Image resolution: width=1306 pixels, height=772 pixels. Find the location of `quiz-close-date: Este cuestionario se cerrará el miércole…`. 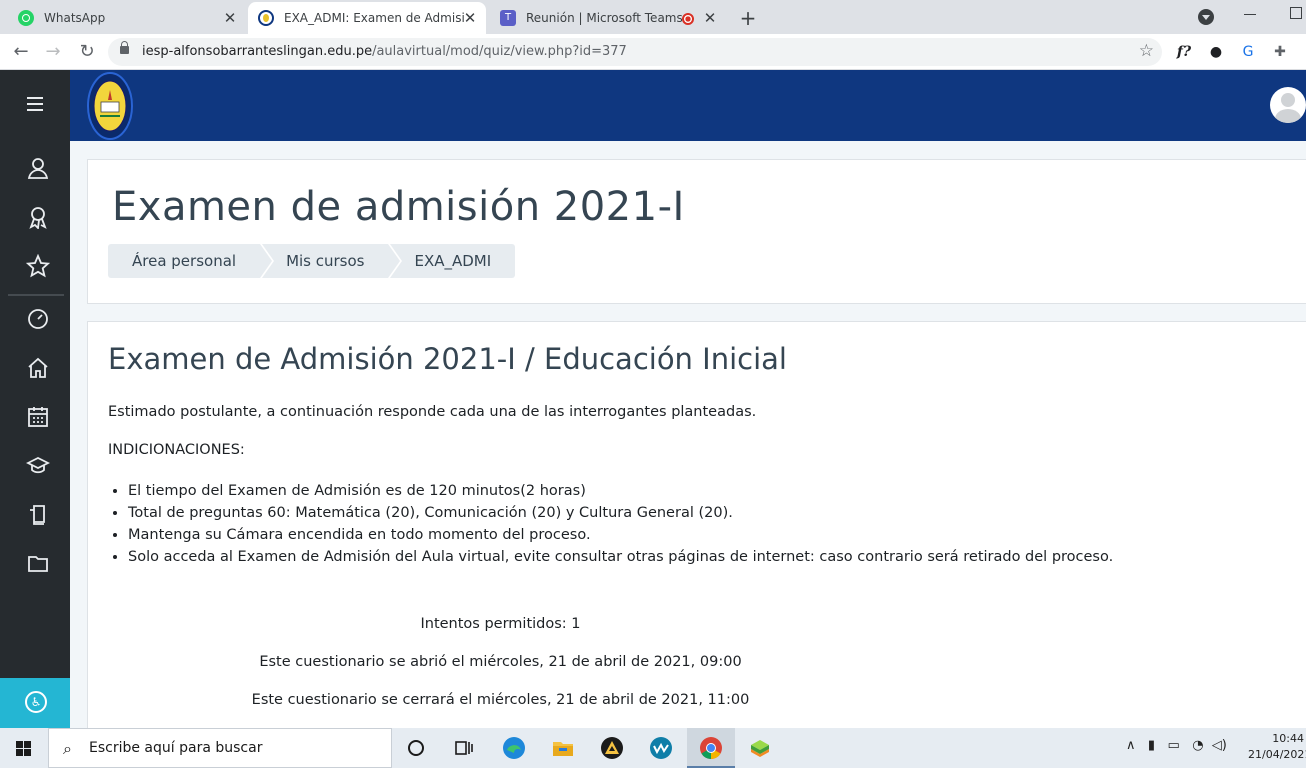

quiz-close-date: Este cuestionario se cerrará el miércole… is located at coordinates (500, 700).